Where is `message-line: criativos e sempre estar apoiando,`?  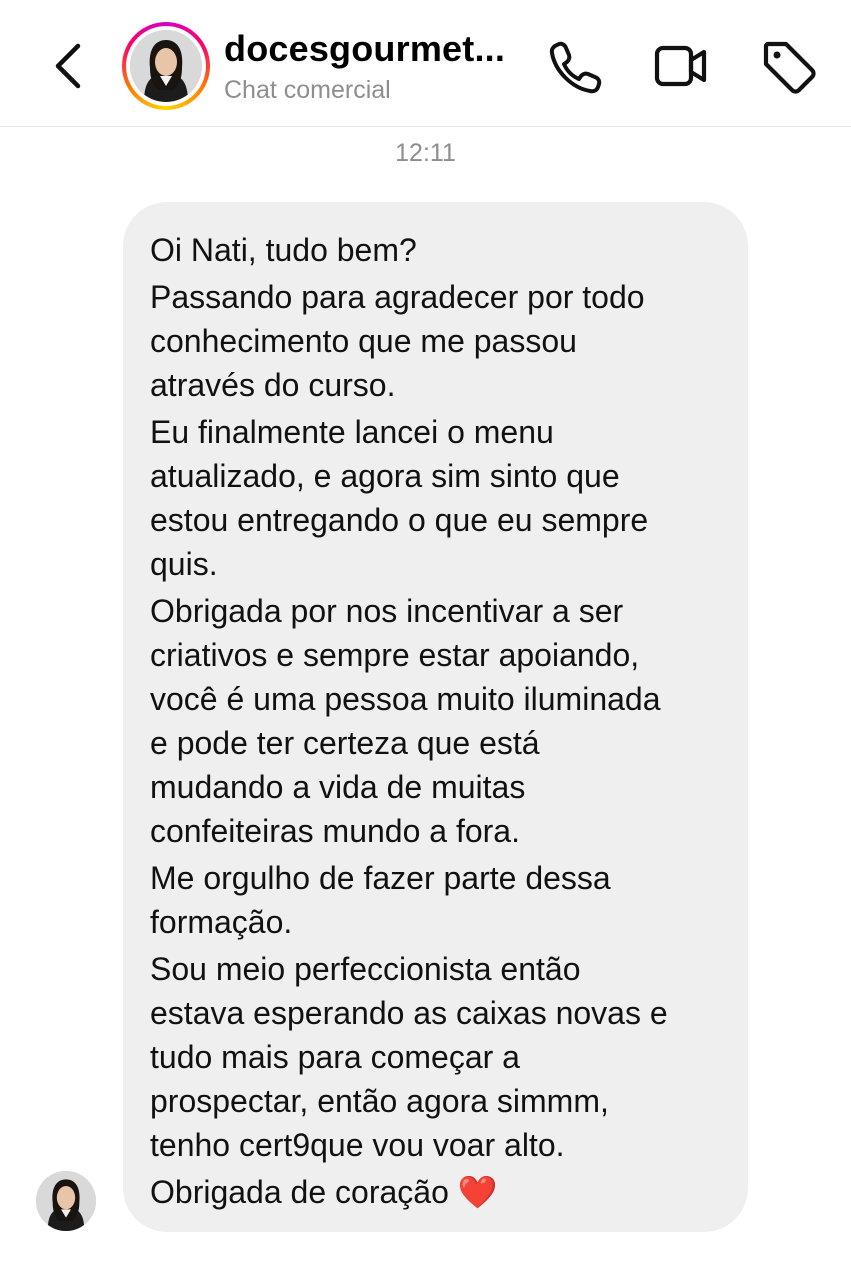 message-line: criativos e sempre estar apoiando, is located at coordinates (395, 655).